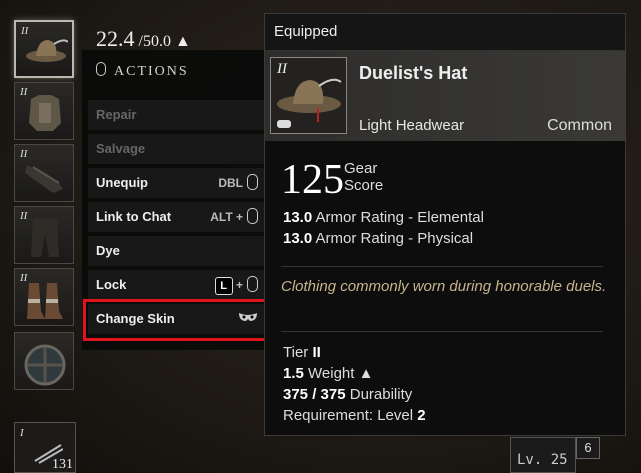 This screenshot has height=473, width=641. I want to click on weight-current: 22.4, so click(115, 38).